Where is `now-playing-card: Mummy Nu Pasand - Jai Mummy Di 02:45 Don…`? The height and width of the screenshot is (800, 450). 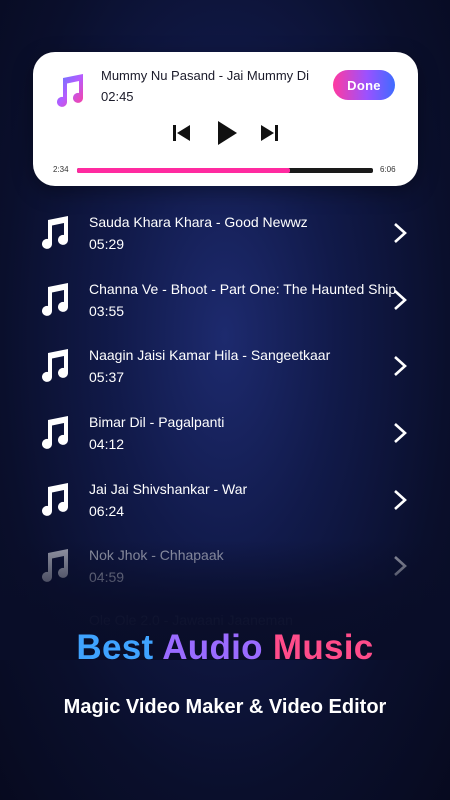 now-playing-card: Mummy Nu Pasand - Jai Mummy Di 02:45 Don… is located at coordinates (225, 119).